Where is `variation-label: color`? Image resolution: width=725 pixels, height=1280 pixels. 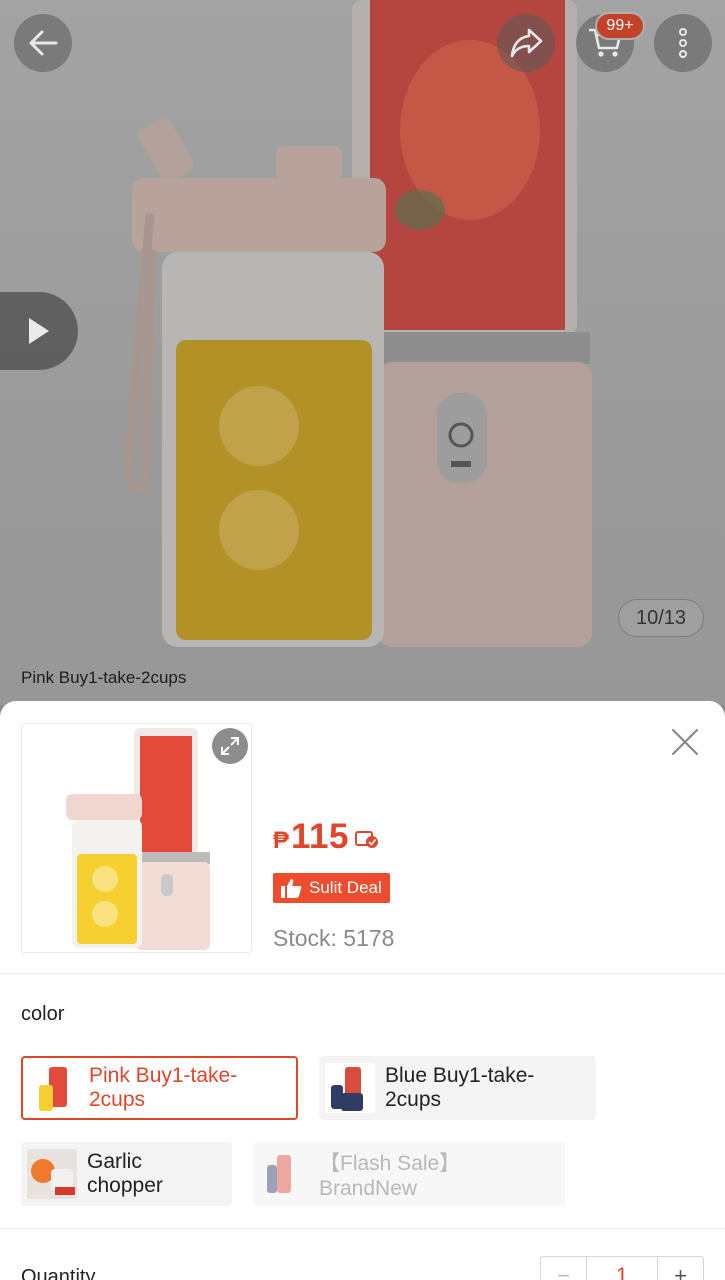
variation-label: color is located at coordinates (43, 1014).